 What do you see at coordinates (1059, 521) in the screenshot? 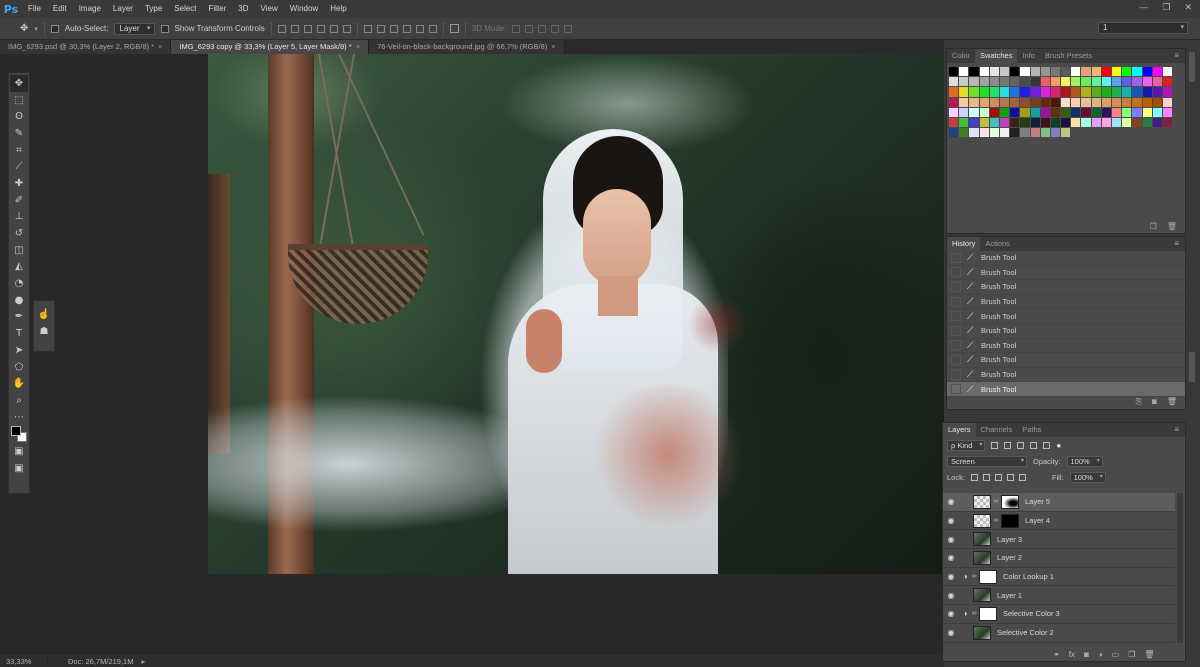
I see `layer-row: ◉ ∞ Layer 4` at bounding box center [1059, 521].